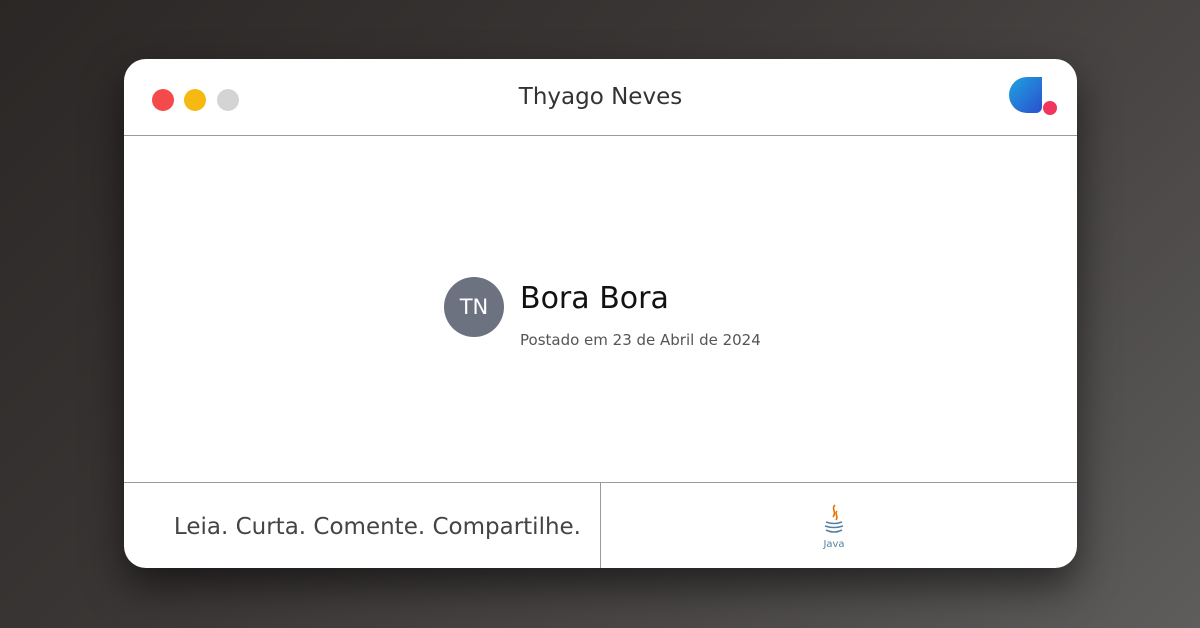 This screenshot has height=628, width=1200. I want to click on window-title: Thyago Neves, so click(600, 97).